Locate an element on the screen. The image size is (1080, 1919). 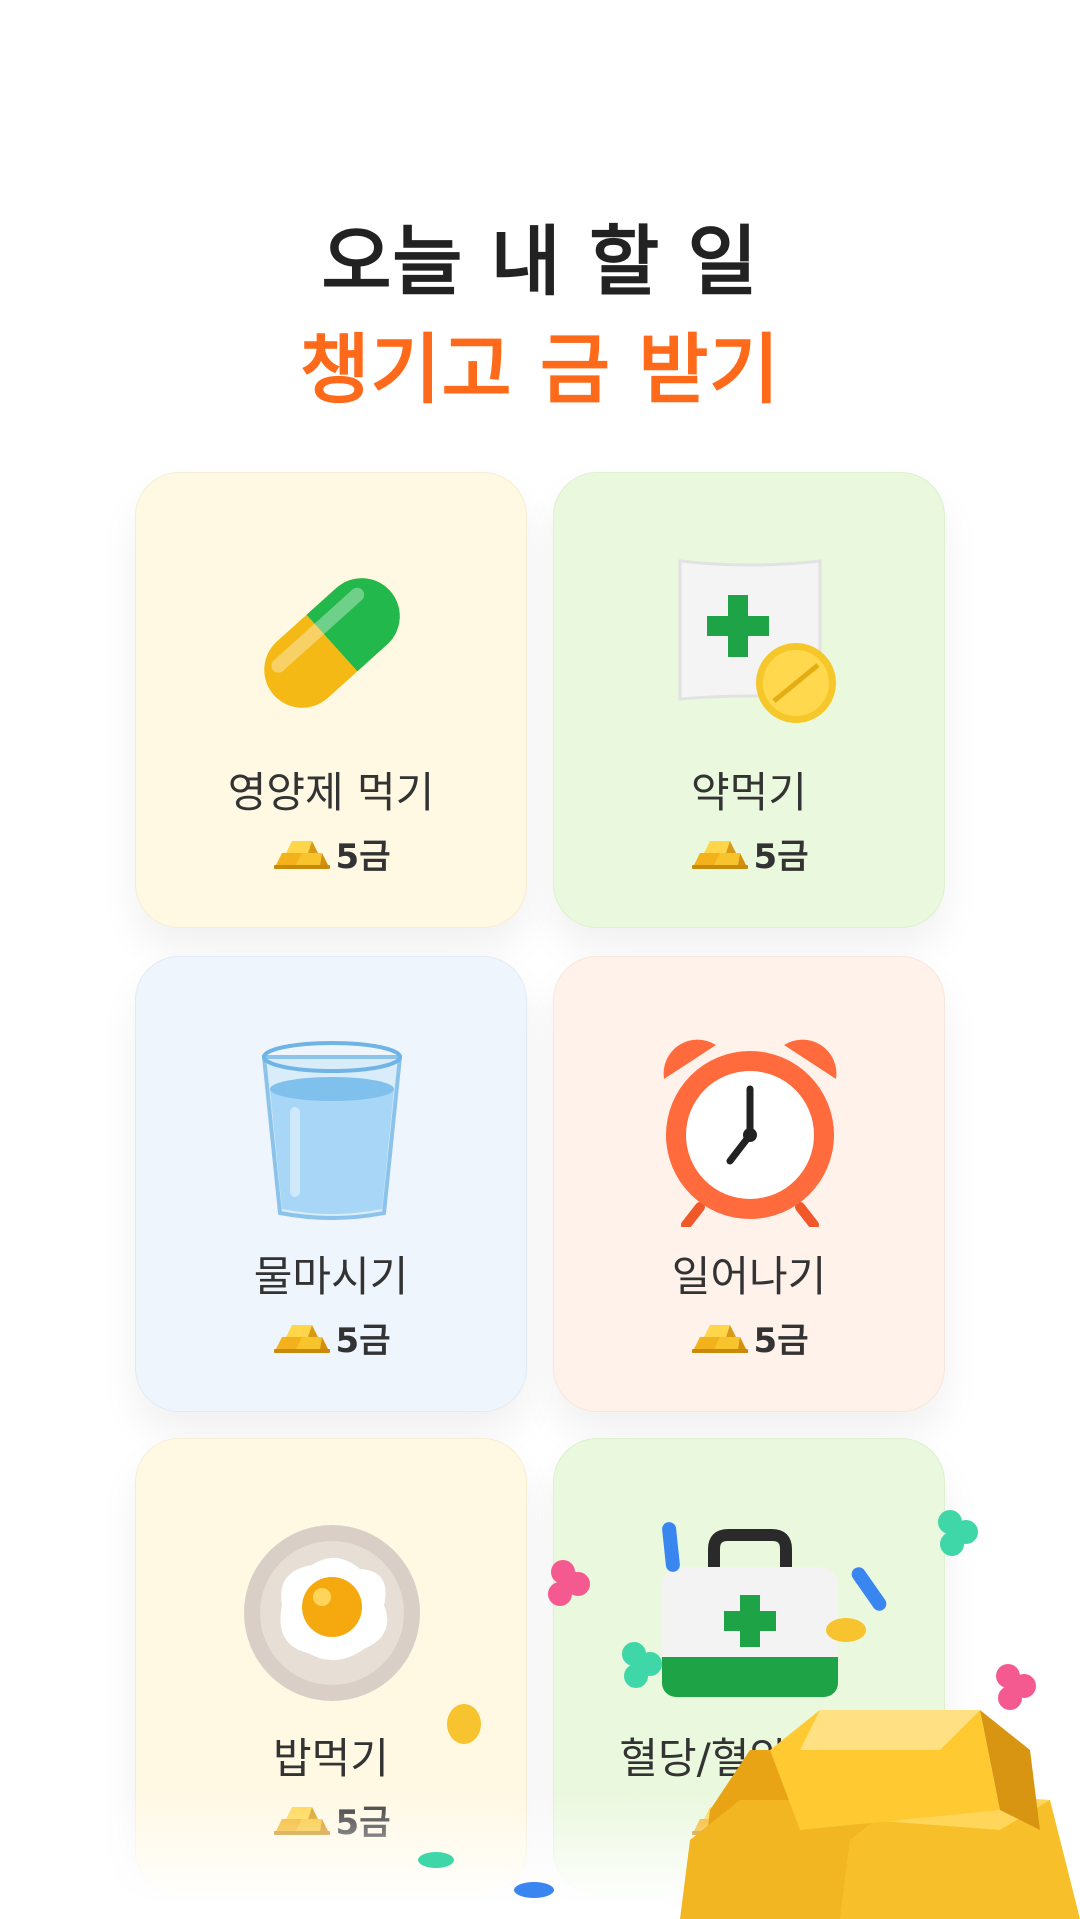
task-title: 물마시기 is located at coordinates (331, 1276).